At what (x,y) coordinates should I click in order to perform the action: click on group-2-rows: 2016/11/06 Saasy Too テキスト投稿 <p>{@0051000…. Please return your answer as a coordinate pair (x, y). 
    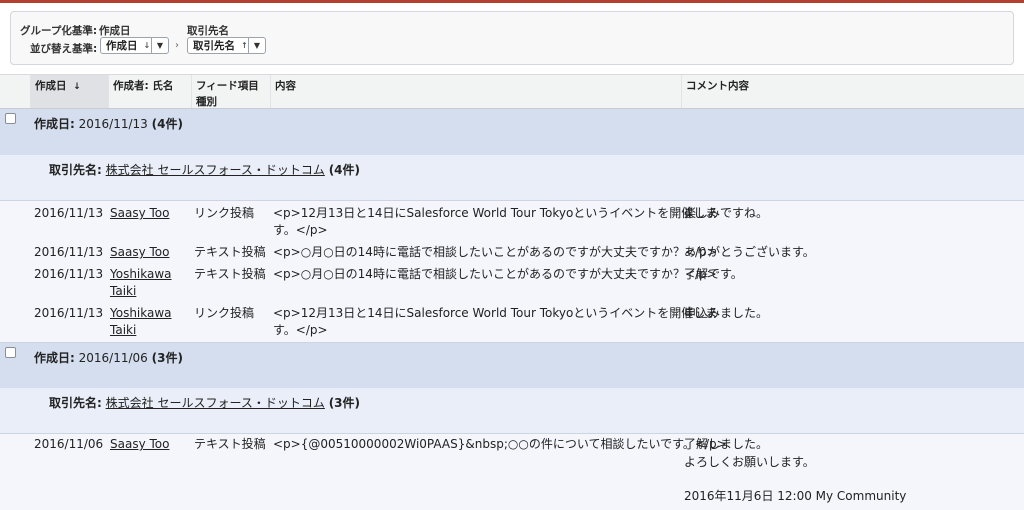
    Looking at the image, I should click on (512, 472).